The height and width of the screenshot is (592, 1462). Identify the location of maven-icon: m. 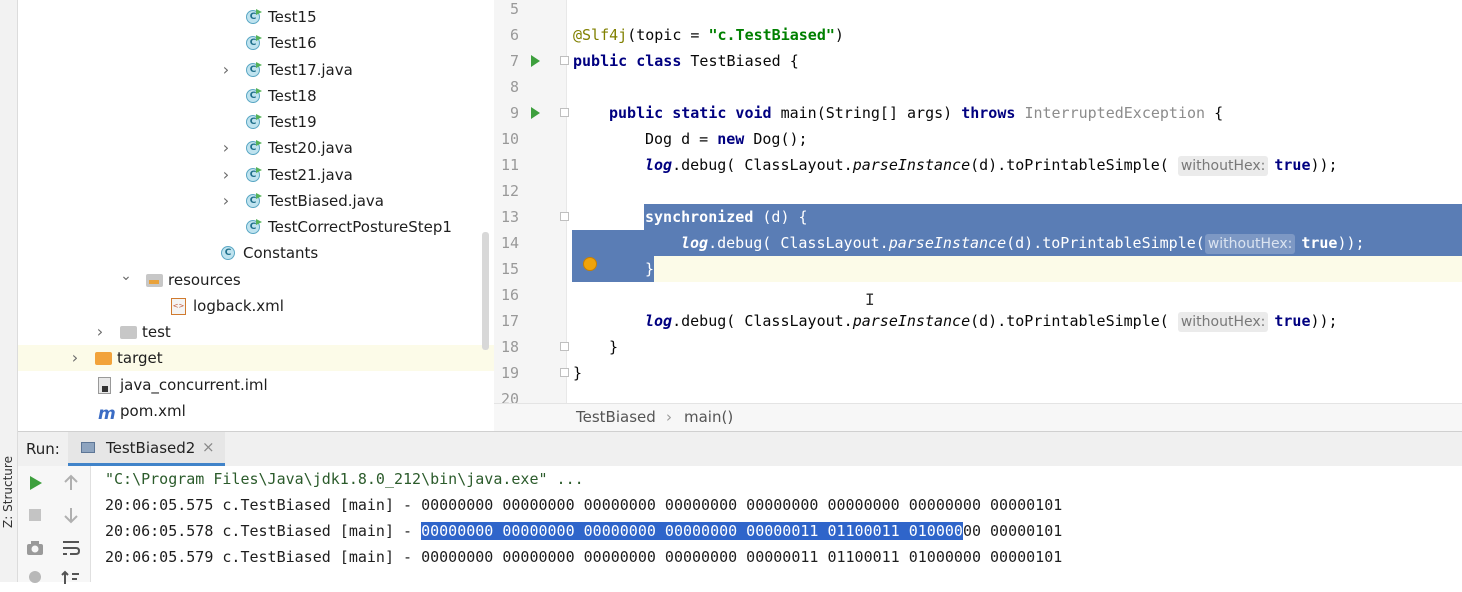
(107, 414).